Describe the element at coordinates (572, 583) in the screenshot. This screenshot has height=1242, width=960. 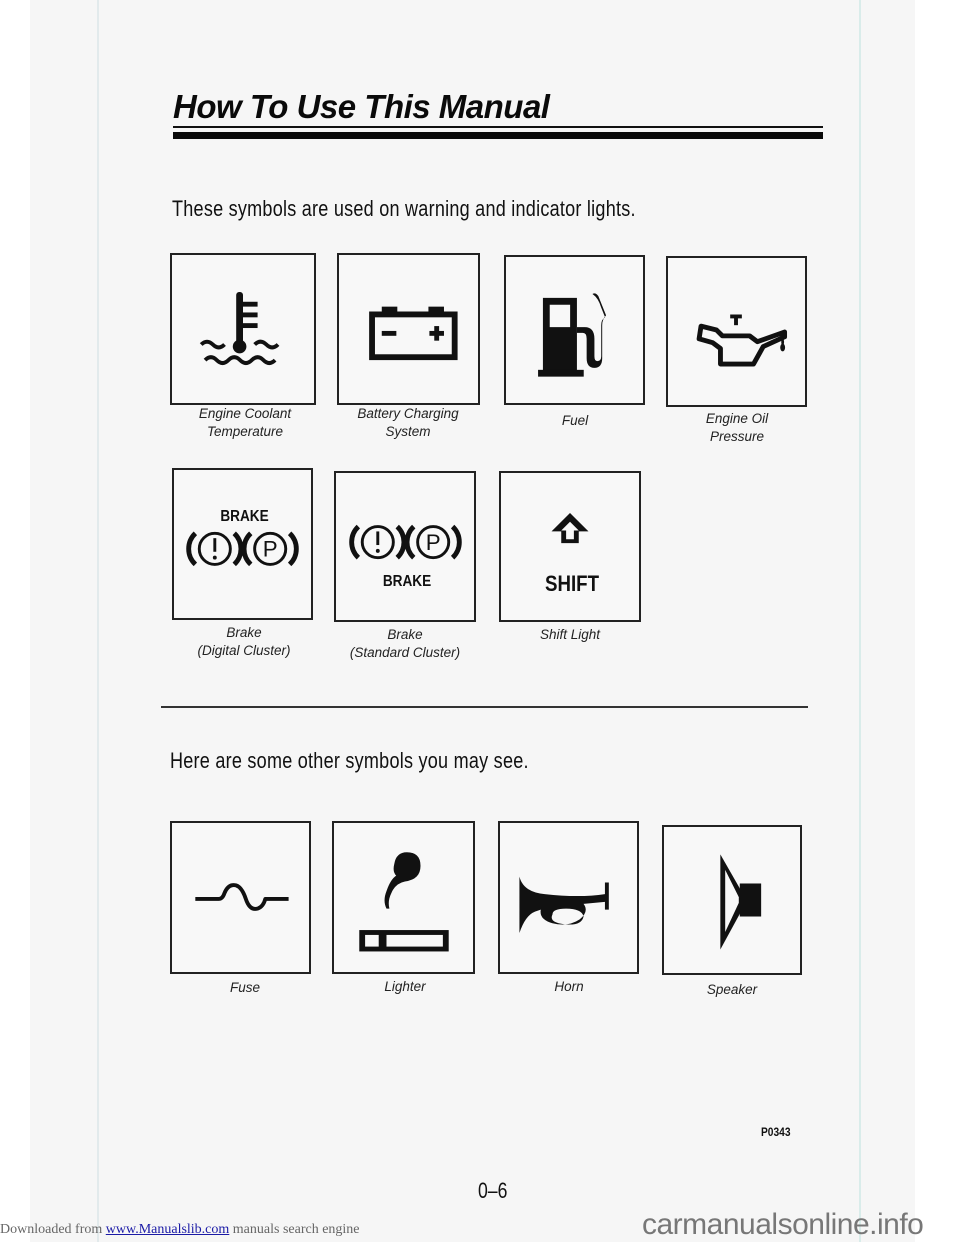
I see `shift-label: SHIFT` at that location.